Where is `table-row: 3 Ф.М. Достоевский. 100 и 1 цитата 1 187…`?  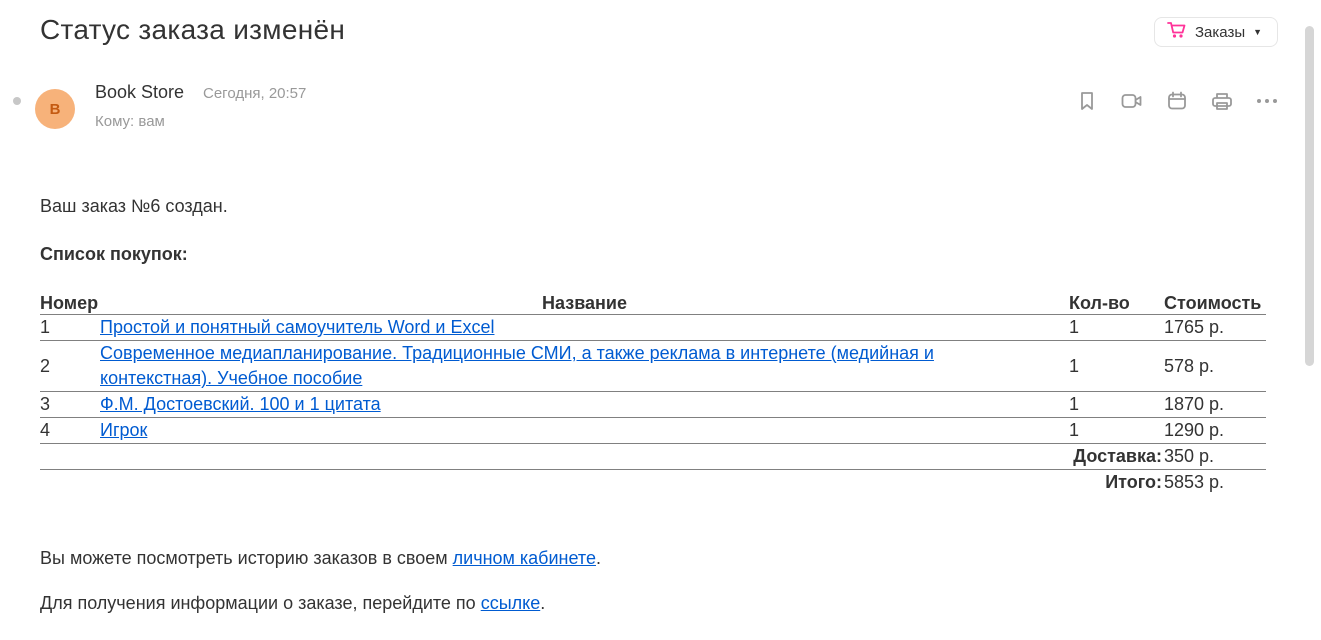 table-row: 3 Ф.М. Достоевский. 100 и 1 цитата 1 187… is located at coordinates (653, 404).